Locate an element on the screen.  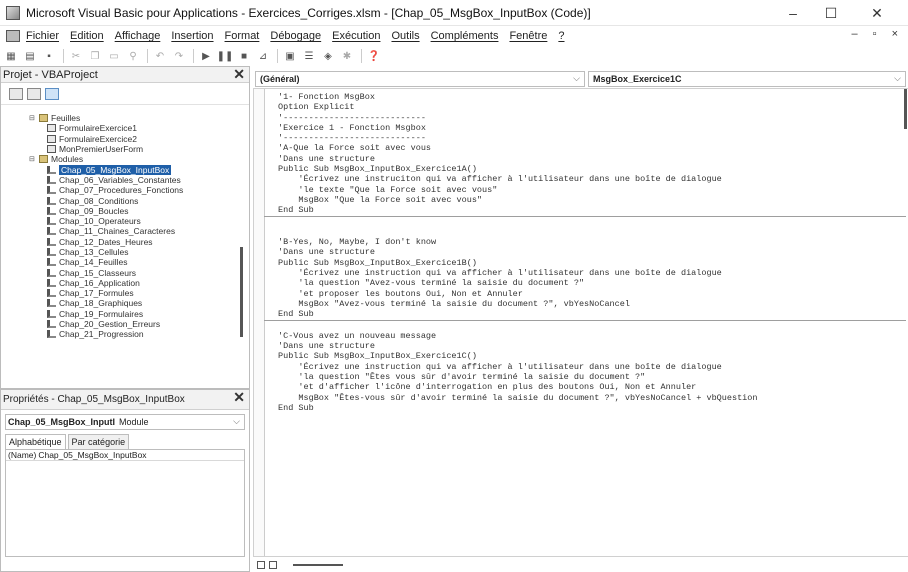
code-vertical-scrollbar is located at coordinates (905, 322).